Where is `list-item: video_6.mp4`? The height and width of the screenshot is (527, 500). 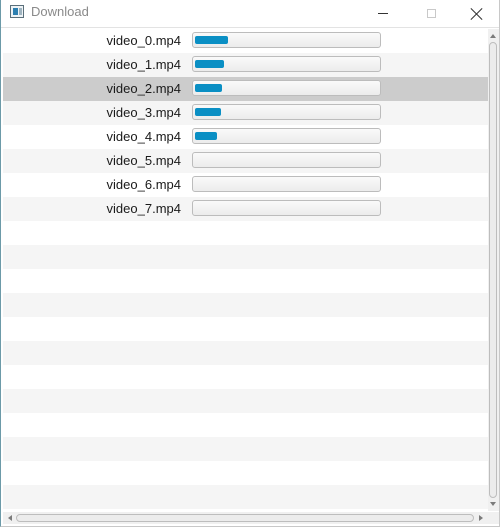 list-item: video_6.mp4 is located at coordinates (245, 185).